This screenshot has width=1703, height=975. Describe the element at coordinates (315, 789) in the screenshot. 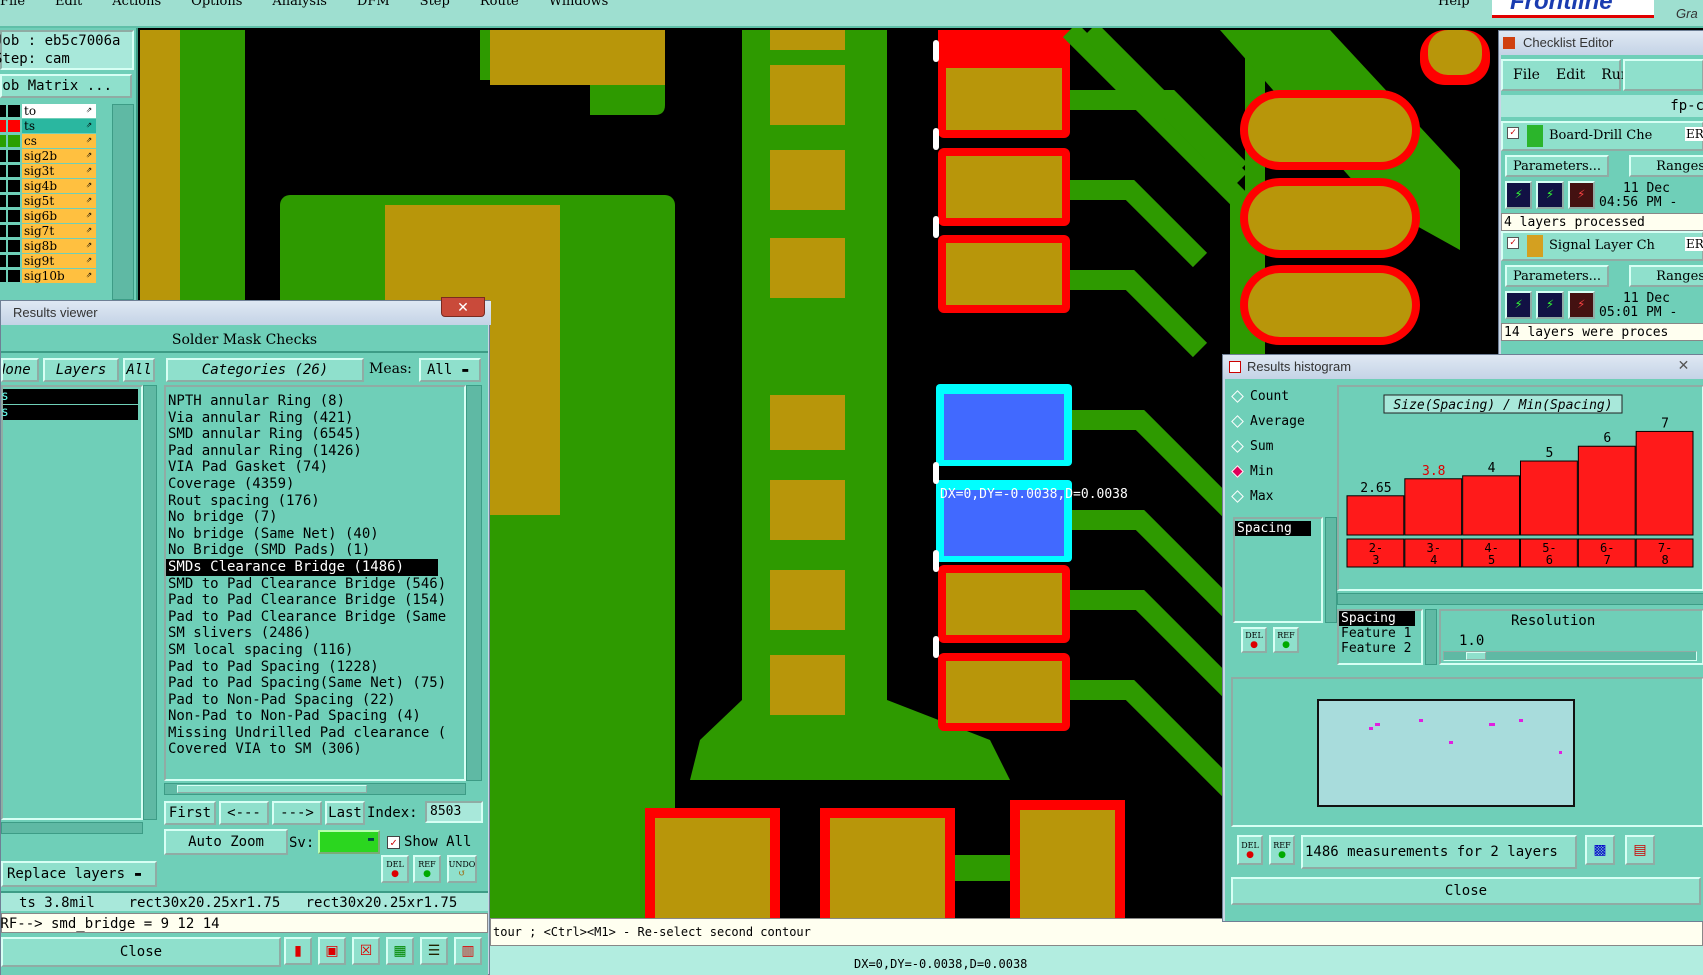

I see `categories-hscrollbar` at that location.